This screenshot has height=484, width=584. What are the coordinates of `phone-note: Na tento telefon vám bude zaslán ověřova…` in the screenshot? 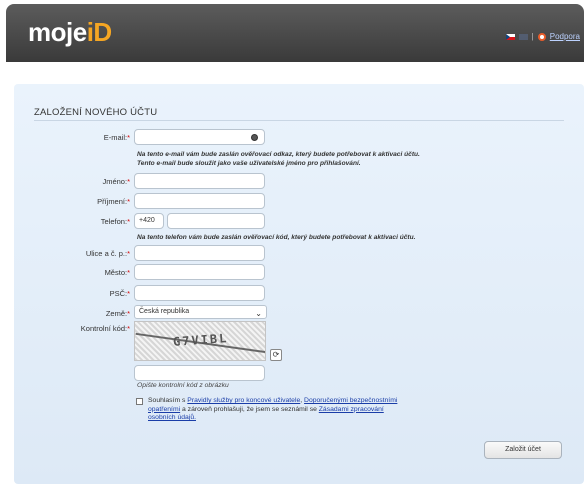 It's located at (276, 237).